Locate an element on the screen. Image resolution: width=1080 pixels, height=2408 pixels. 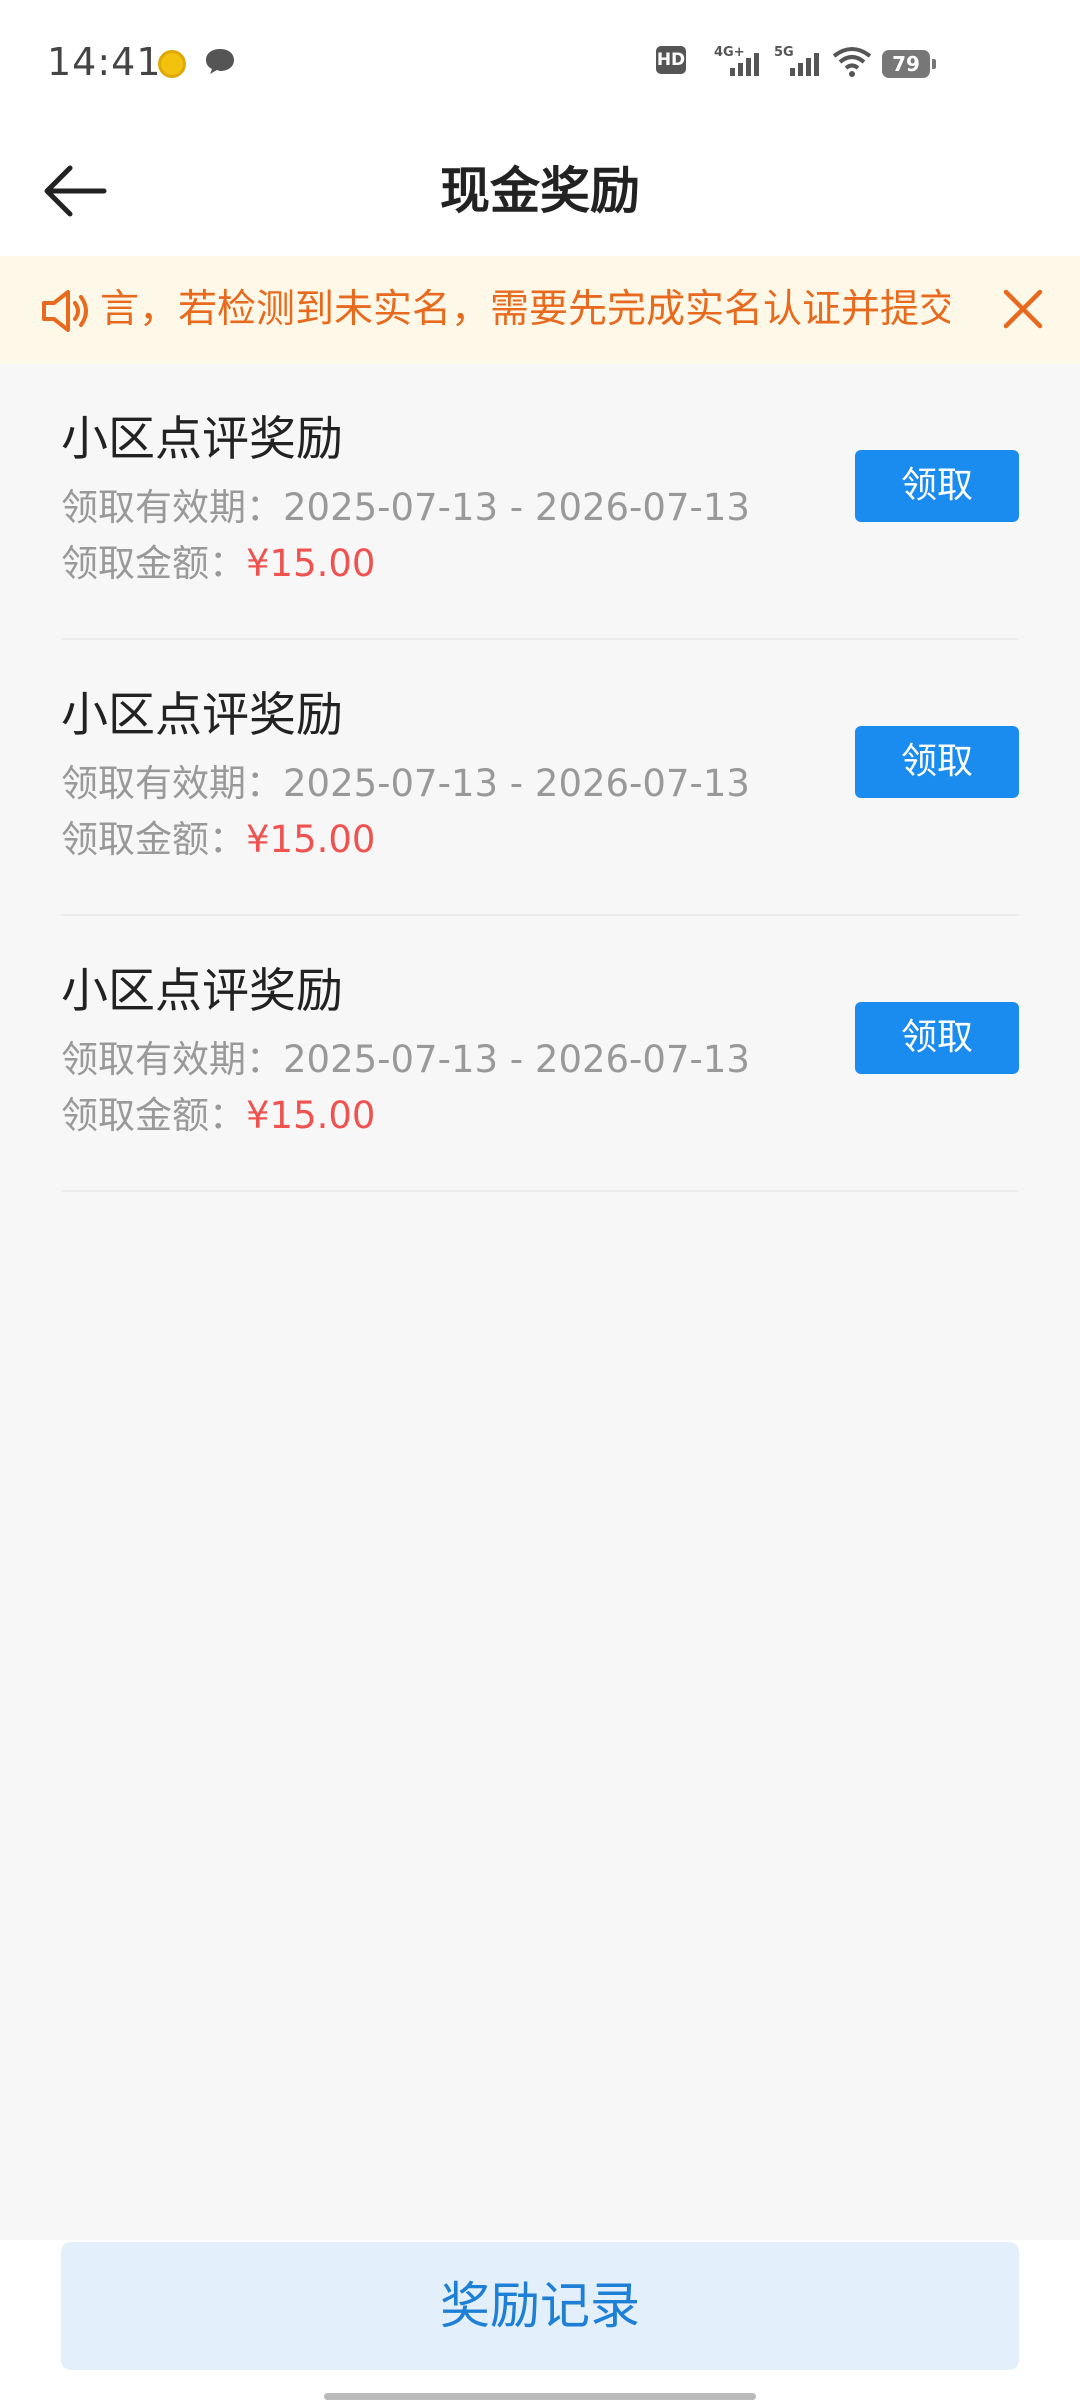
speaker-icon is located at coordinates (65, 311).